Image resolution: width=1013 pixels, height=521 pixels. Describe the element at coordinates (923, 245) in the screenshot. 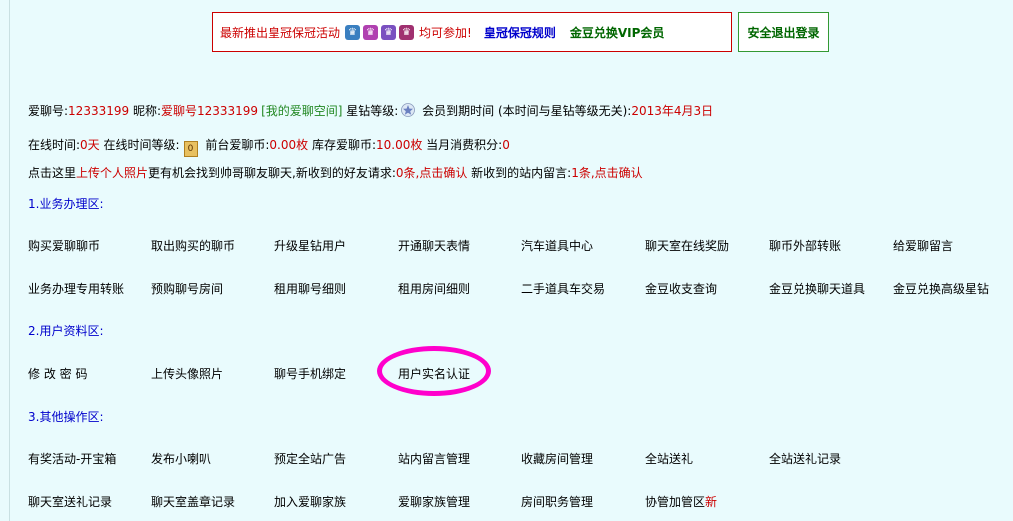

I see `menu-link: 给爱聊留言` at that location.